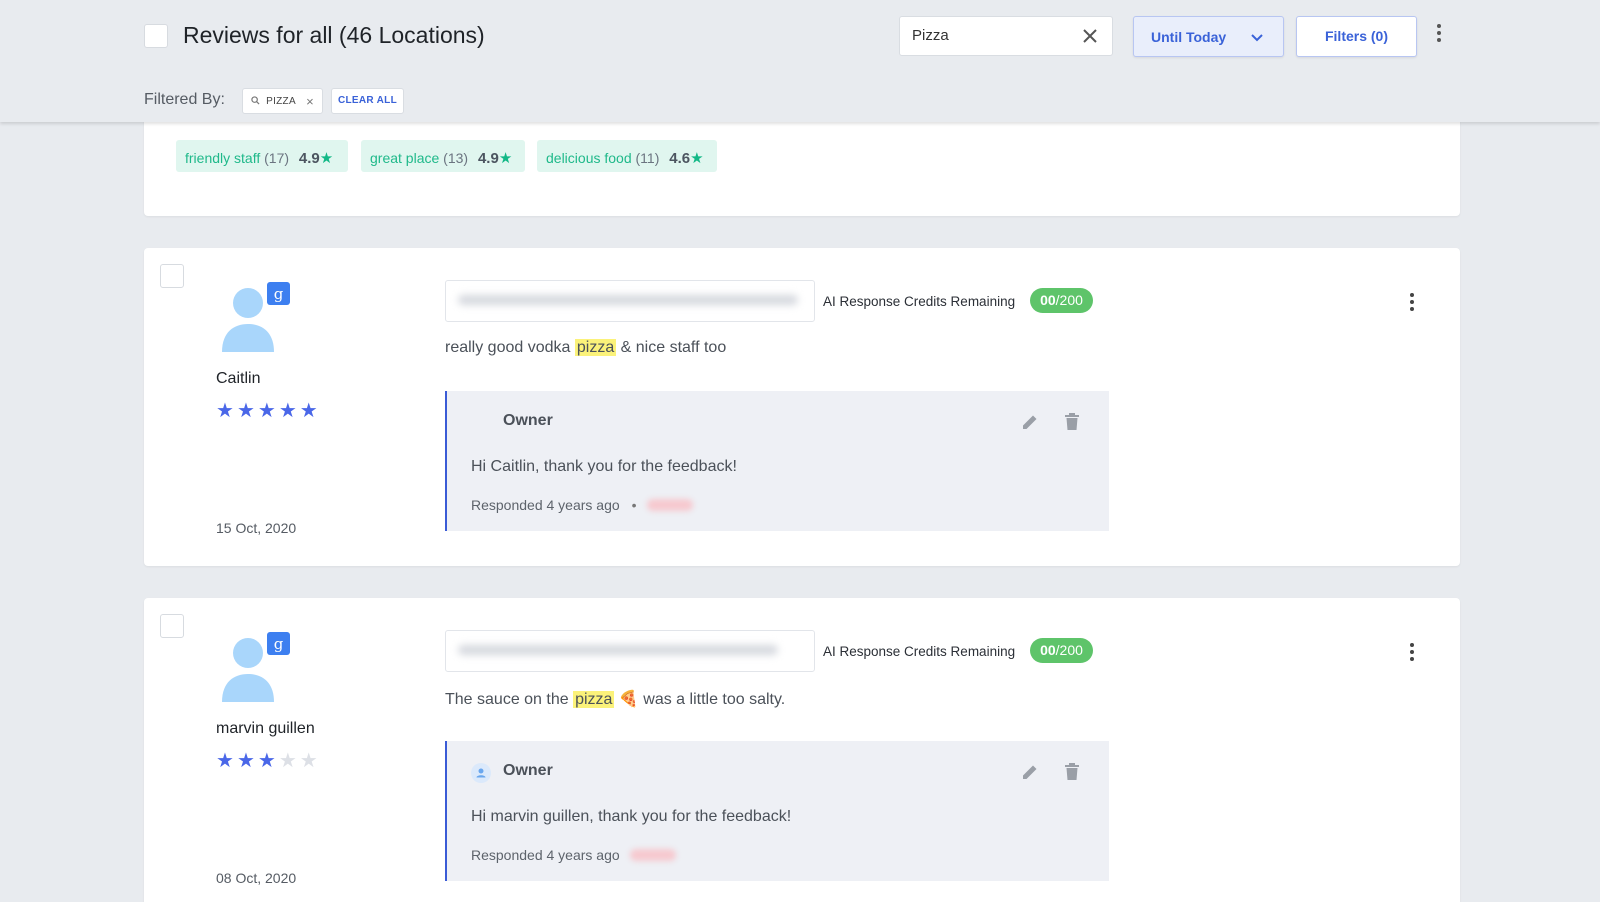 The width and height of the screenshot is (1600, 902). What do you see at coordinates (255, 100) in the screenshot?
I see `search-icon` at bounding box center [255, 100].